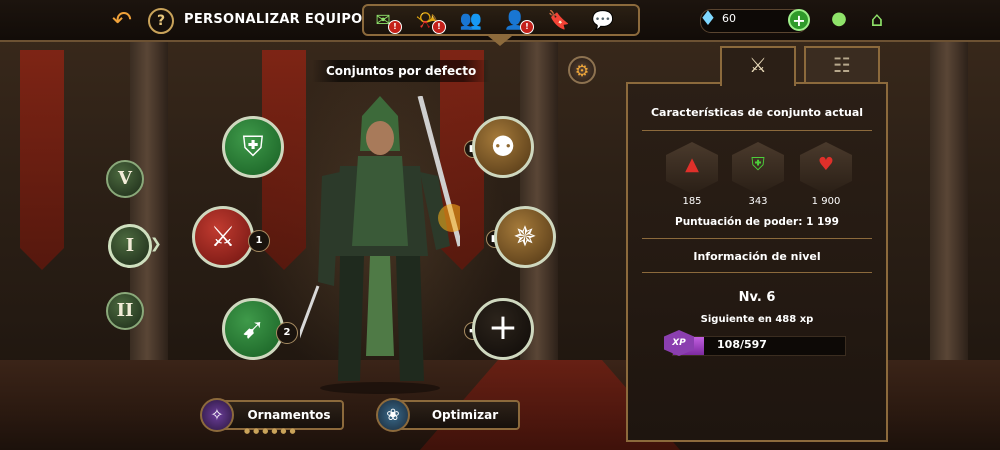  I want to click on add-item-slot-button: +, so click(503, 329).